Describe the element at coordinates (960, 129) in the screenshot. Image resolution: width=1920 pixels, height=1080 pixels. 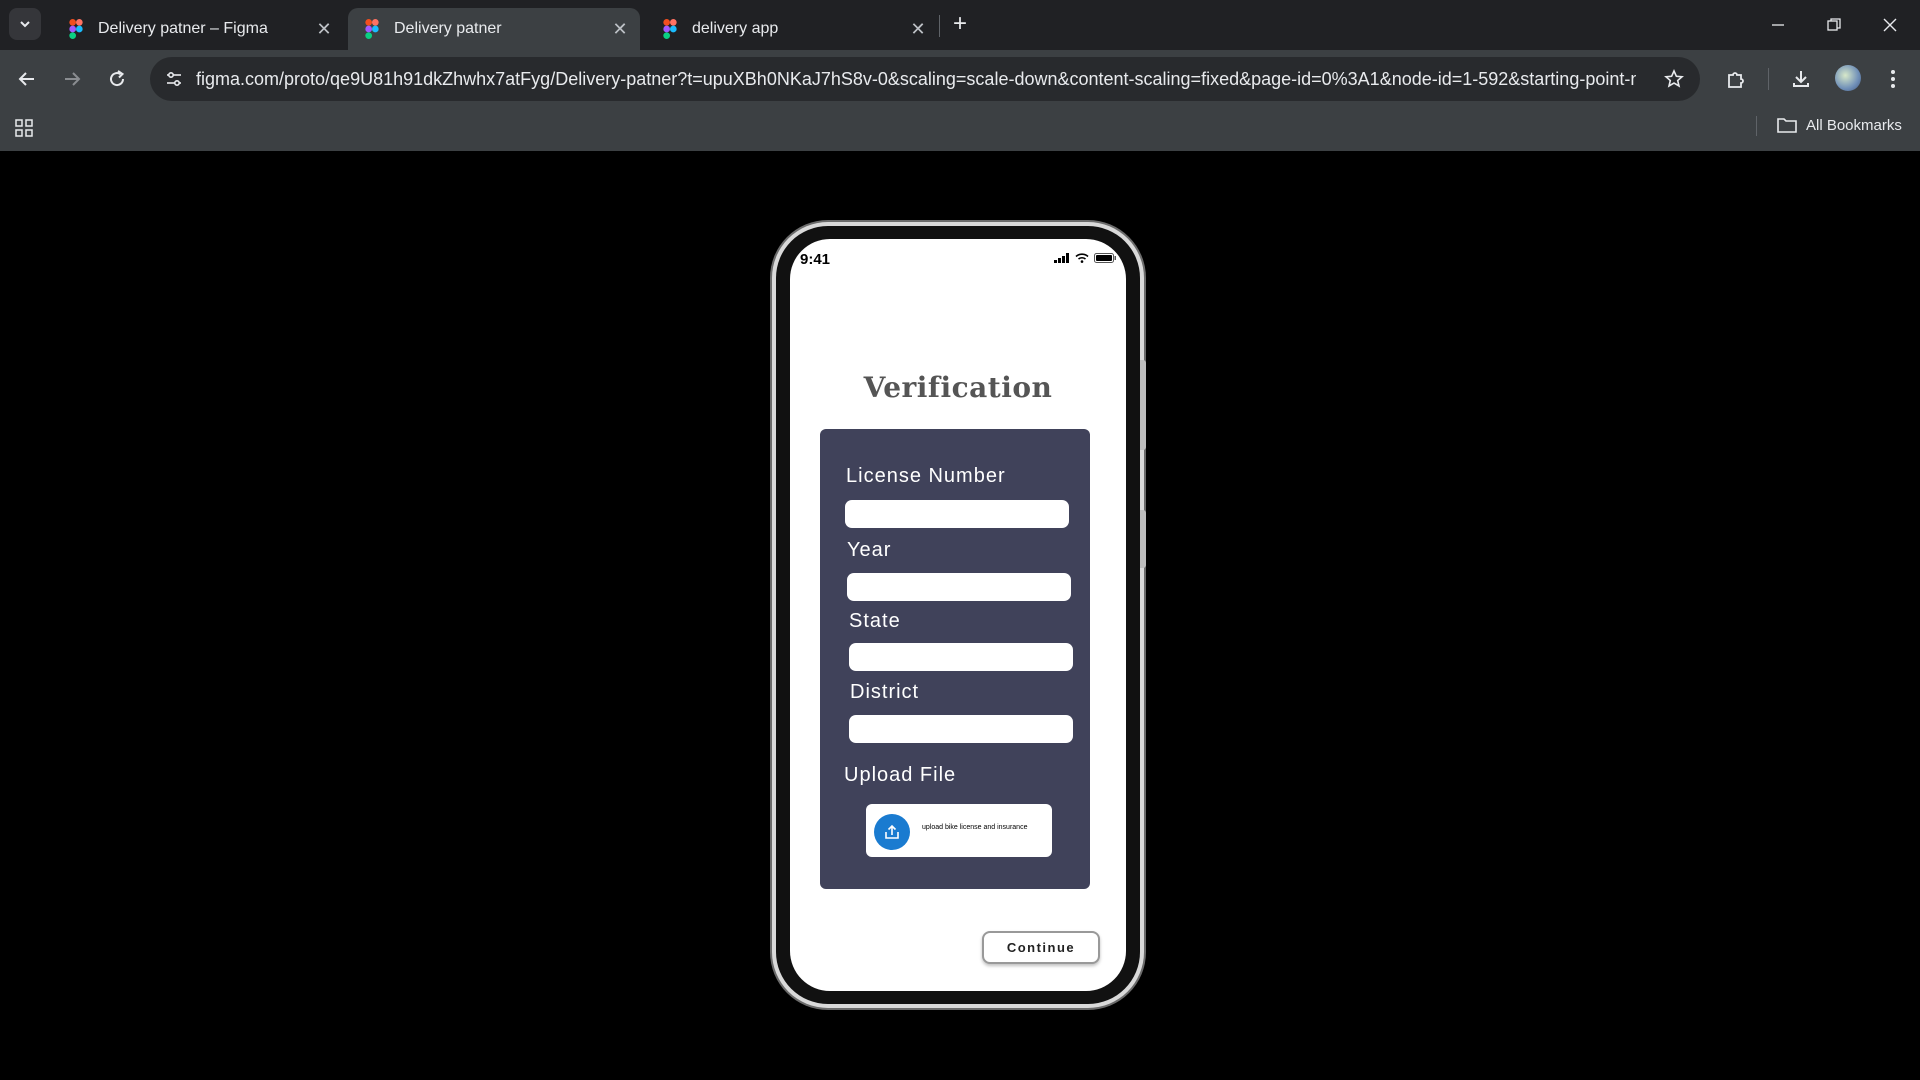
I see `bookmarks-bar` at that location.